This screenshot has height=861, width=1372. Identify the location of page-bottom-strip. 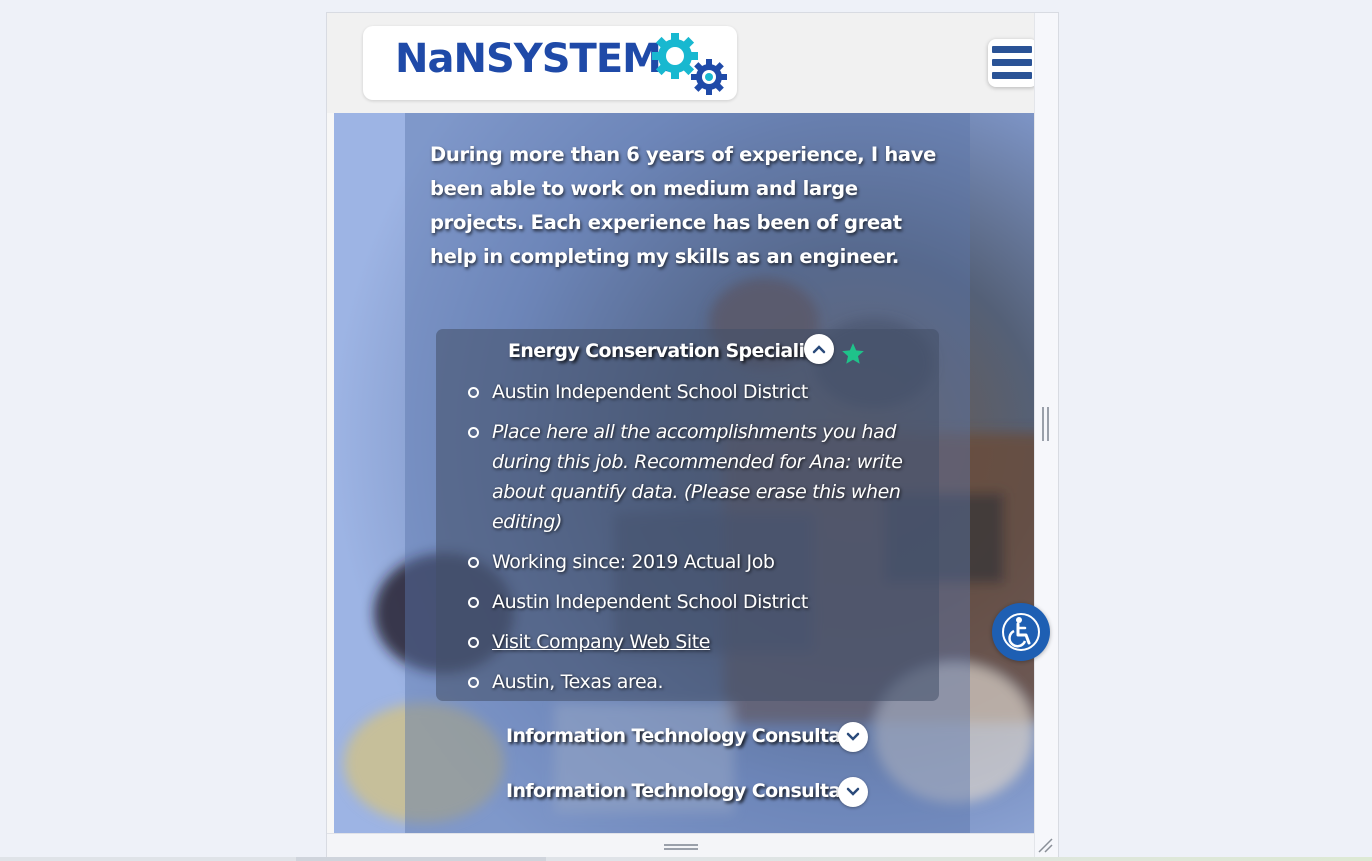
(686, 859).